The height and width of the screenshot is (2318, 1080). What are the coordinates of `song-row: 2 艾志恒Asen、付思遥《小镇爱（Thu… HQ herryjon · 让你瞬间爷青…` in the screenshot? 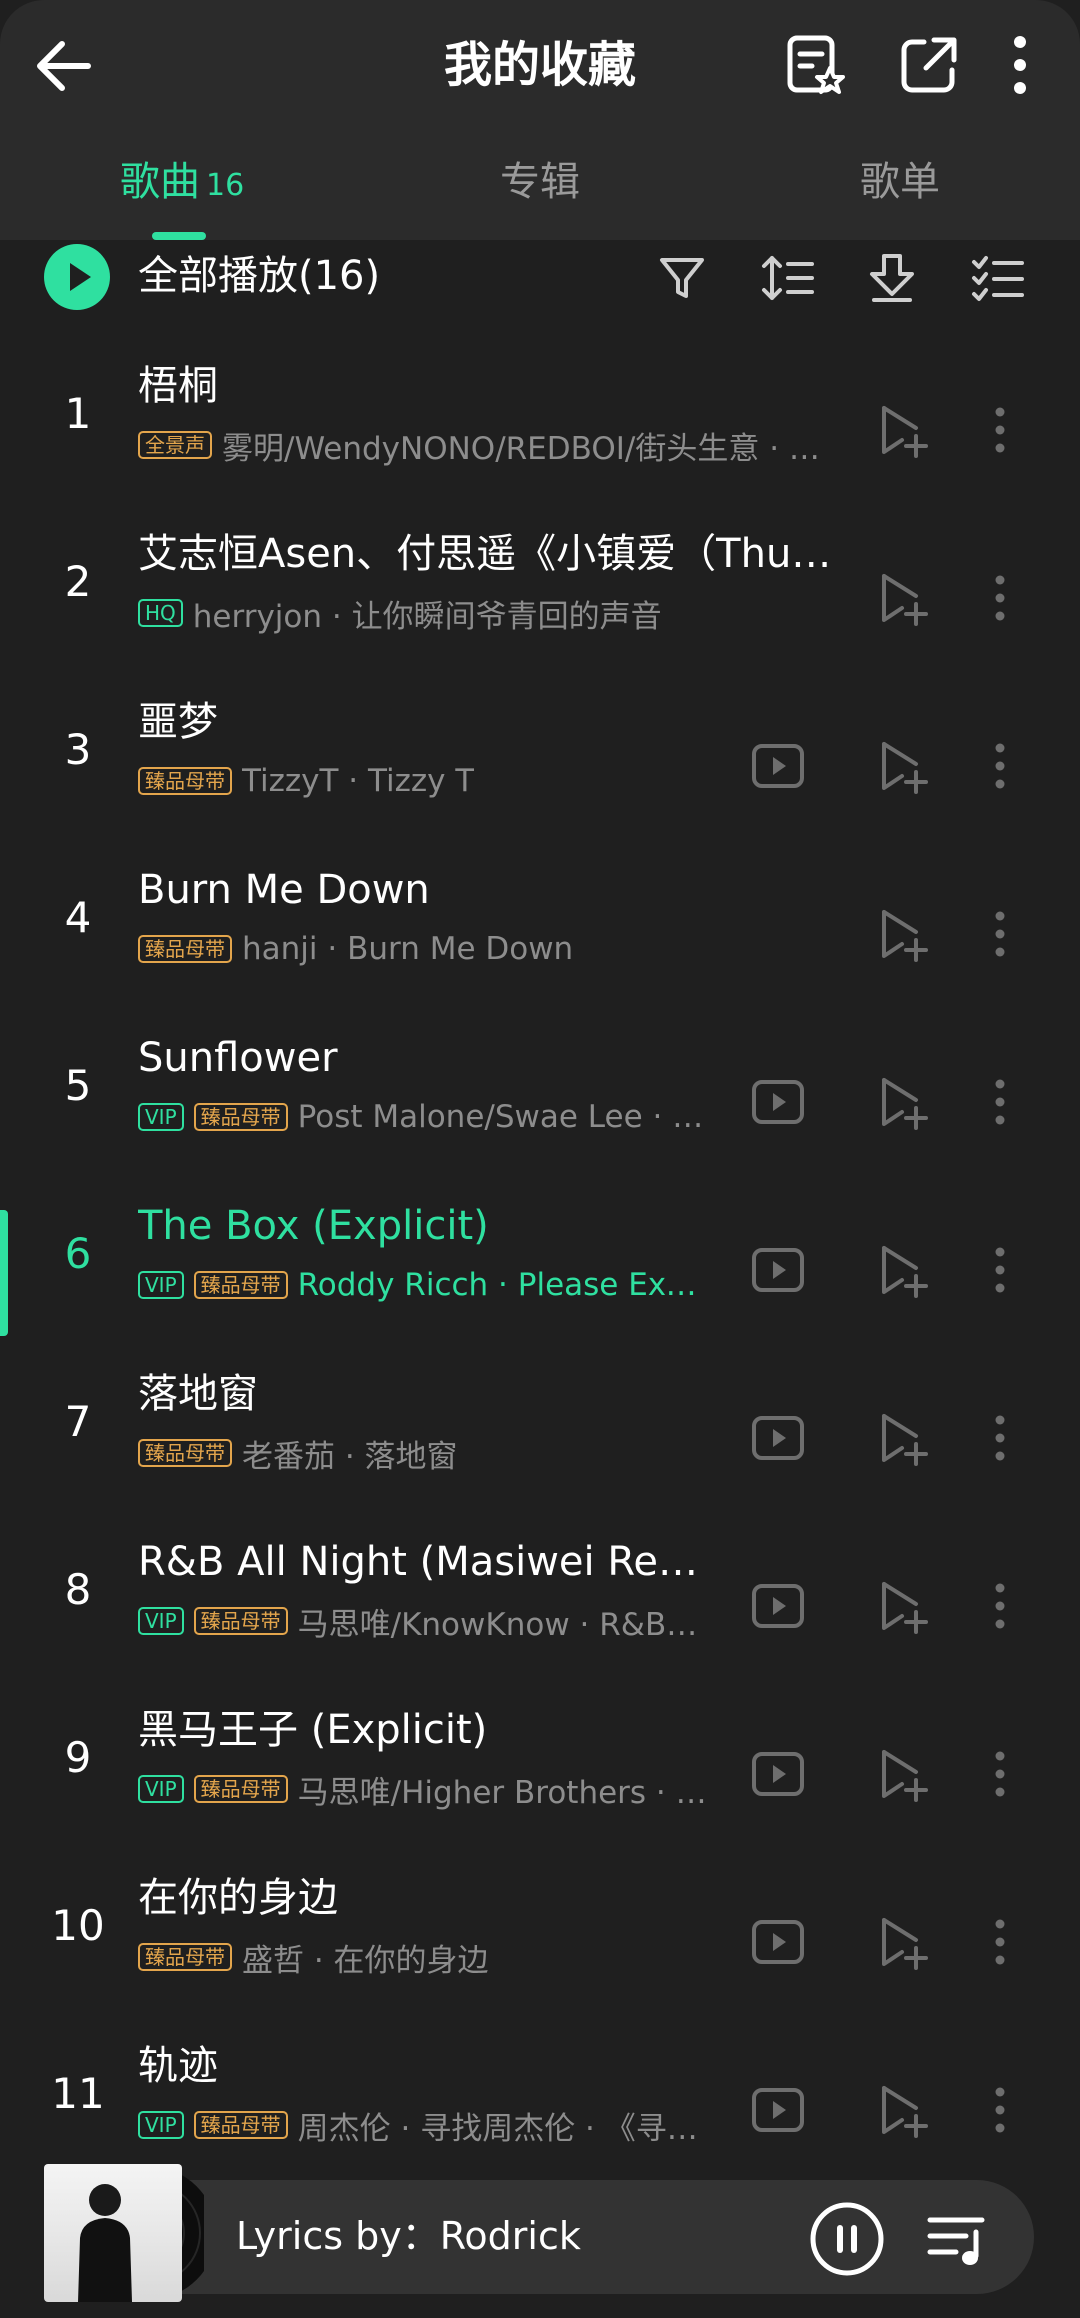 It's located at (540, 602).